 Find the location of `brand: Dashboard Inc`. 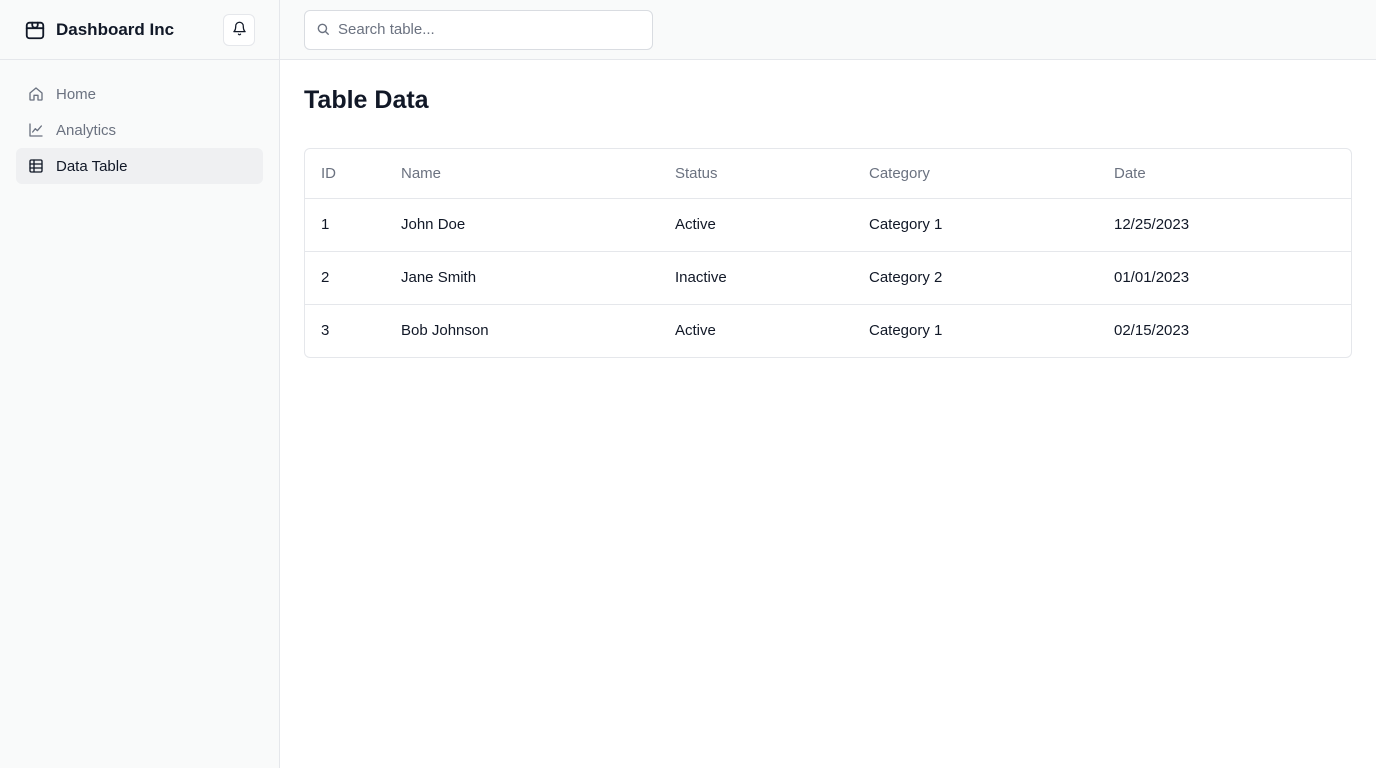

brand: Dashboard Inc is located at coordinates (99, 30).